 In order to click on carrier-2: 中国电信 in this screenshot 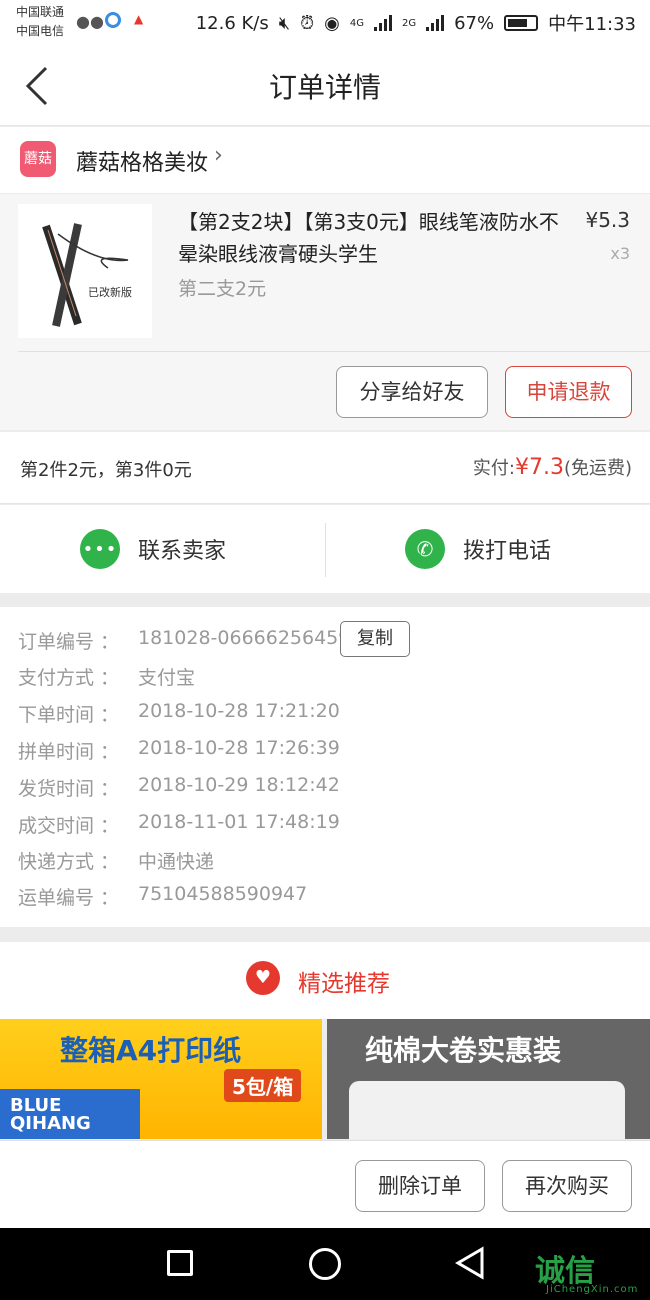, I will do `click(40, 31)`.